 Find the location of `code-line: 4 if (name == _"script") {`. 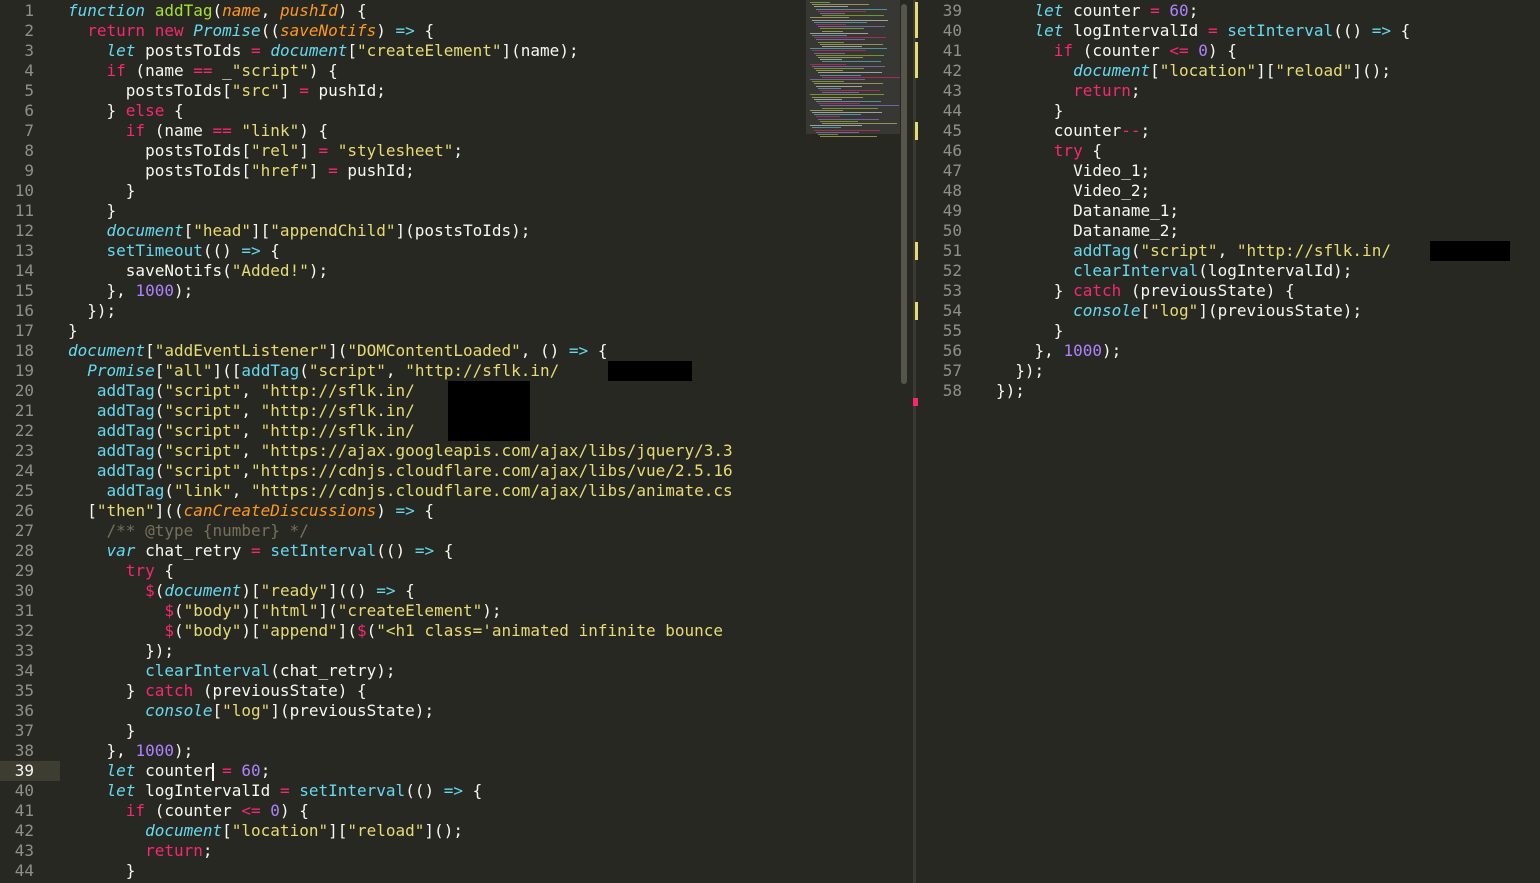

code-line: 4 if (name == _"script") { is located at coordinates (403, 71).